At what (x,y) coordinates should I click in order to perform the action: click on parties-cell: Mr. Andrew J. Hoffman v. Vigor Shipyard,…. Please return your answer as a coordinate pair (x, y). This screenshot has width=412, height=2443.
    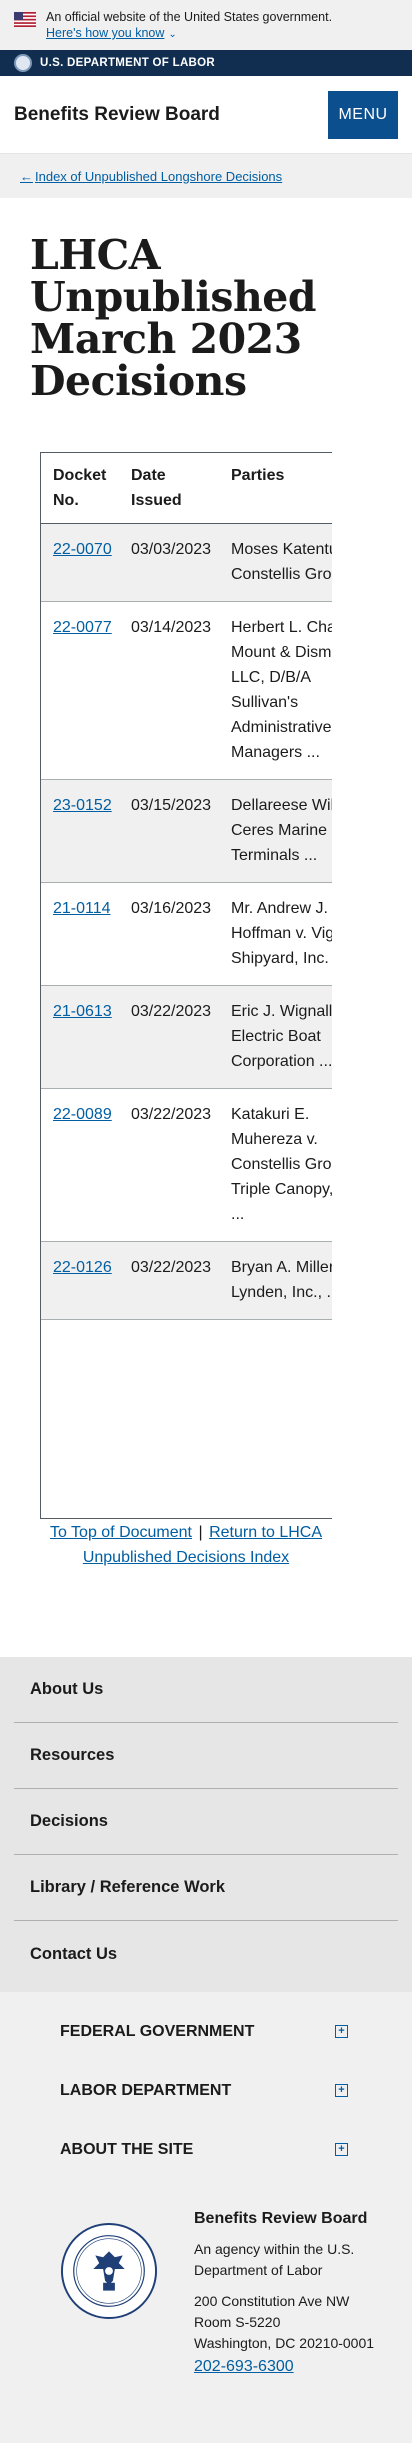
    Looking at the image, I should click on (275, 934).